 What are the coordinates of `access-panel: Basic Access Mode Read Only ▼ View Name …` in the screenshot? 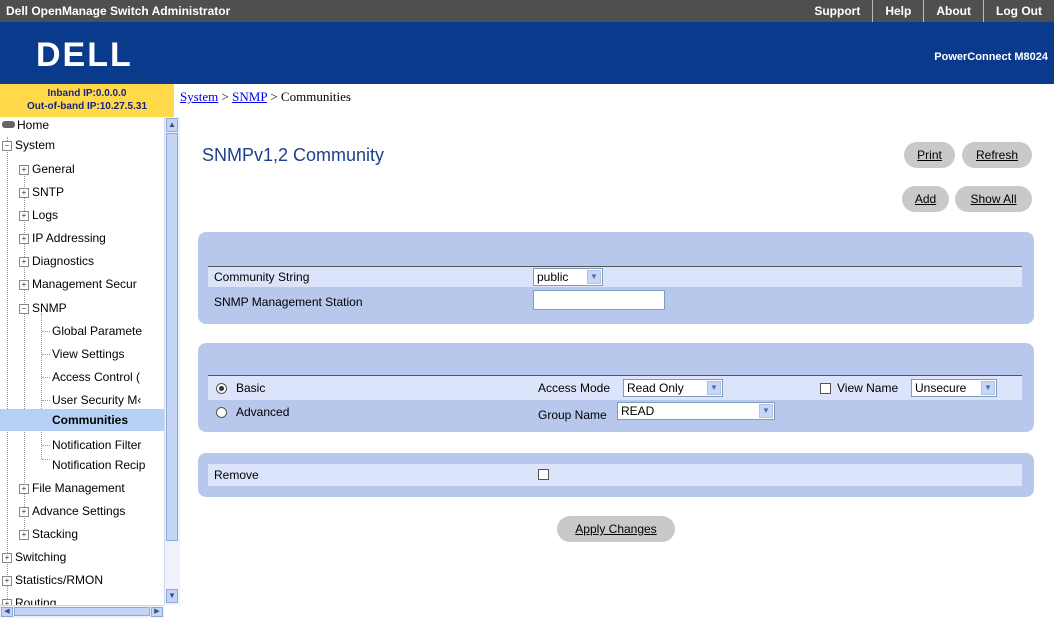 It's located at (616, 387).